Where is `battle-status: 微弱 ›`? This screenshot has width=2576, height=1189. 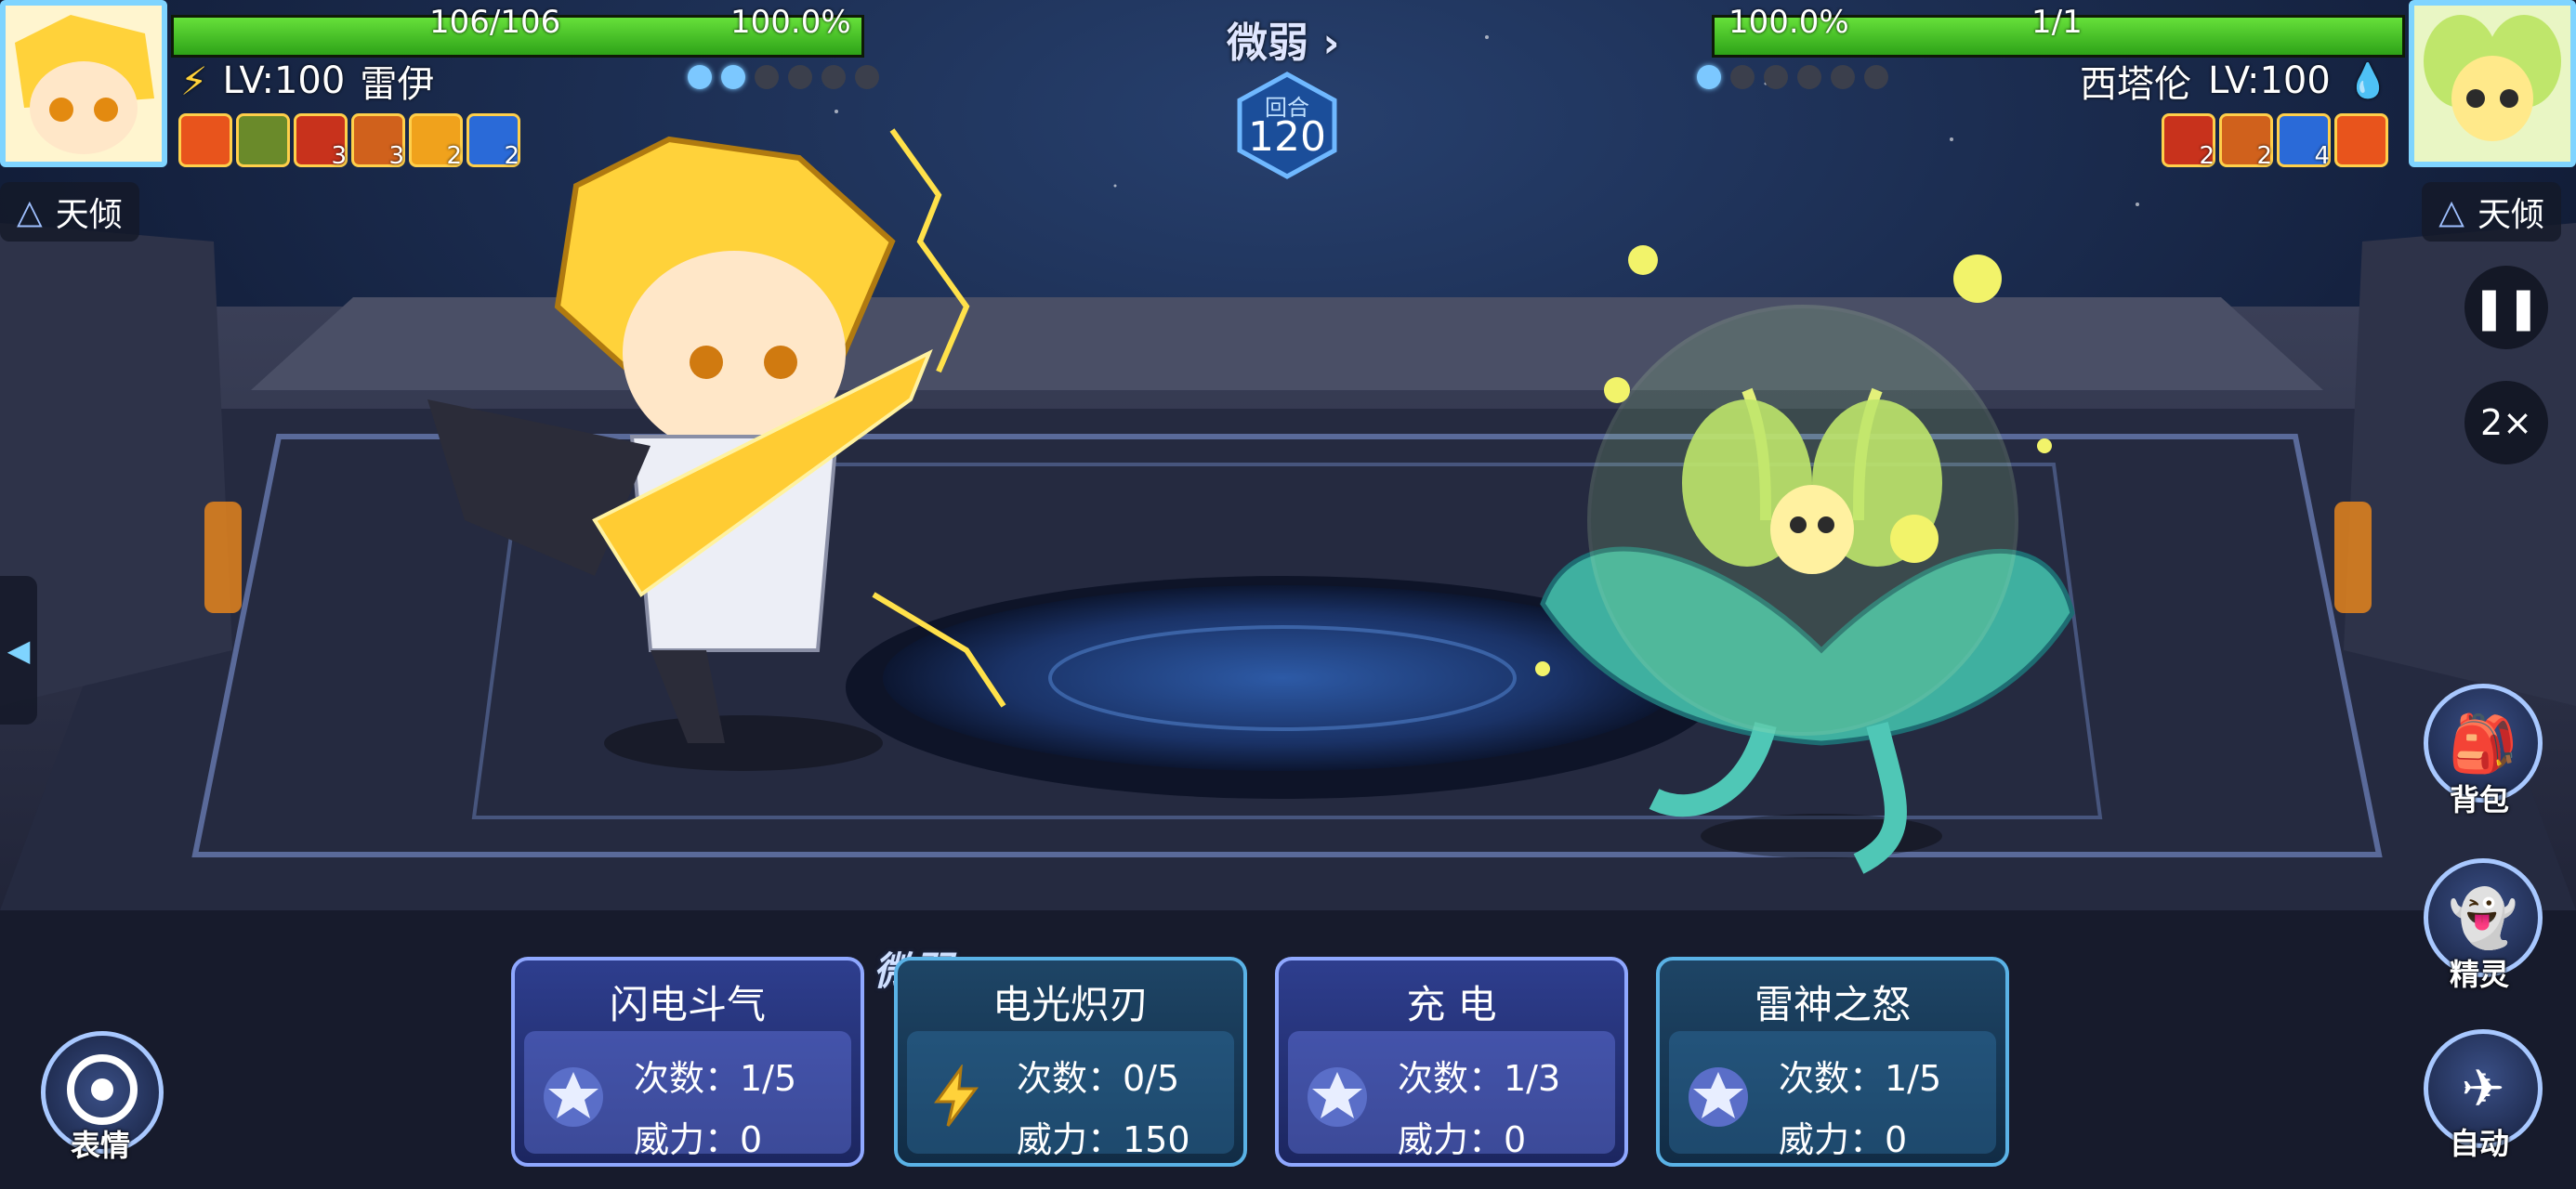
battle-status: 微弱 › is located at coordinates (1283, 39).